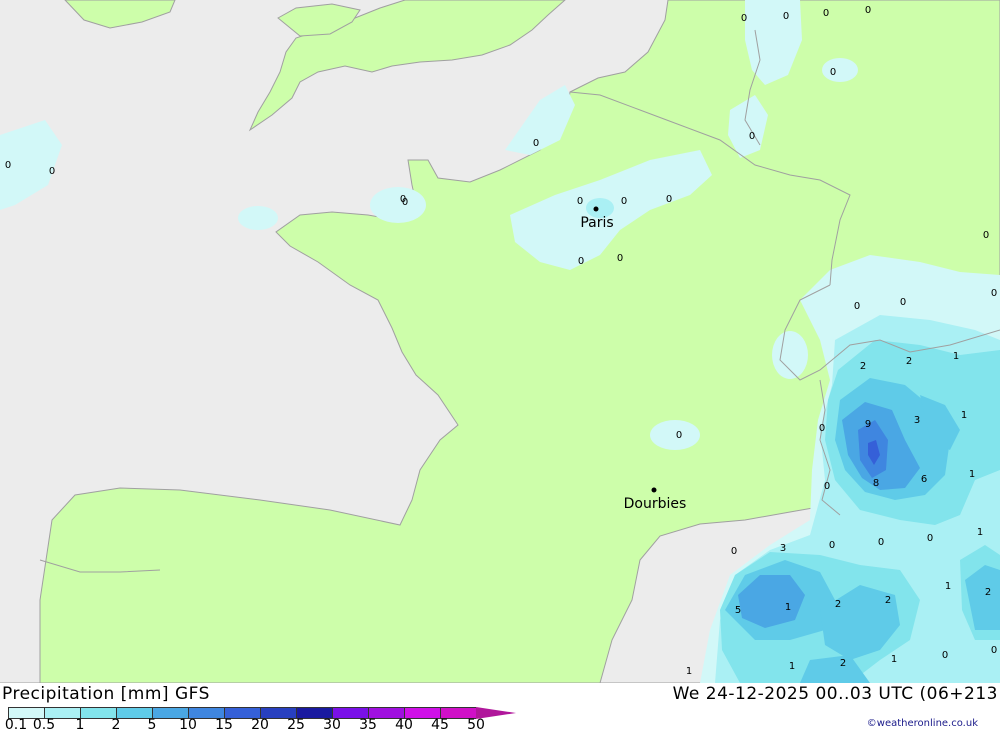 Image resolution: width=1000 pixels, height=733 pixels. Describe the element at coordinates (476, 725) in the screenshot. I see `legend-tick: 50` at that location.